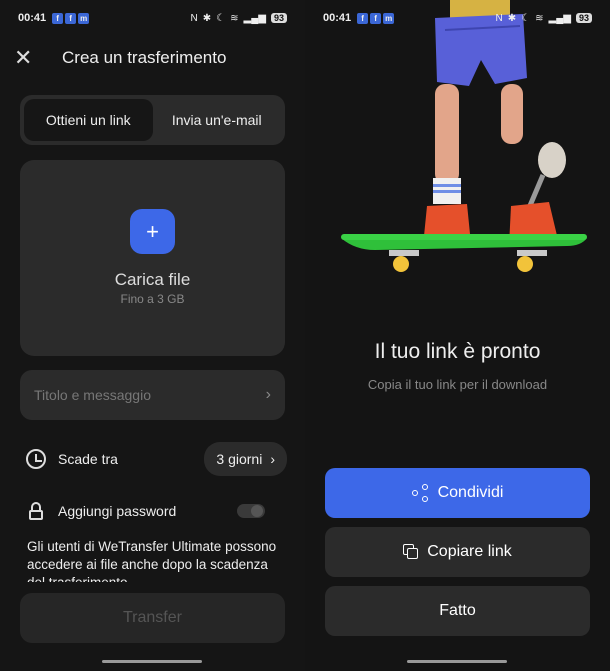  What do you see at coordinates (251, 511) in the screenshot?
I see `password-toggle` at bounding box center [251, 511].